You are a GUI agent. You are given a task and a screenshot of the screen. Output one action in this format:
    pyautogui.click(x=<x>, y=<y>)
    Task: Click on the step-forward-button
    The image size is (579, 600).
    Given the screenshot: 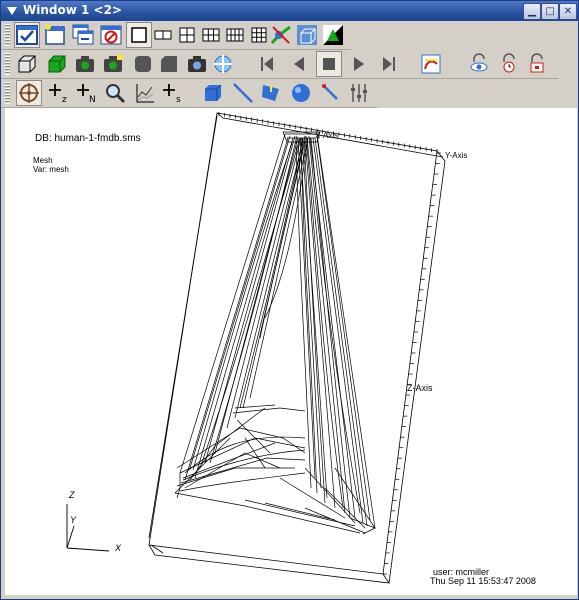 What is the action you would take?
    pyautogui.click(x=389, y=64)
    